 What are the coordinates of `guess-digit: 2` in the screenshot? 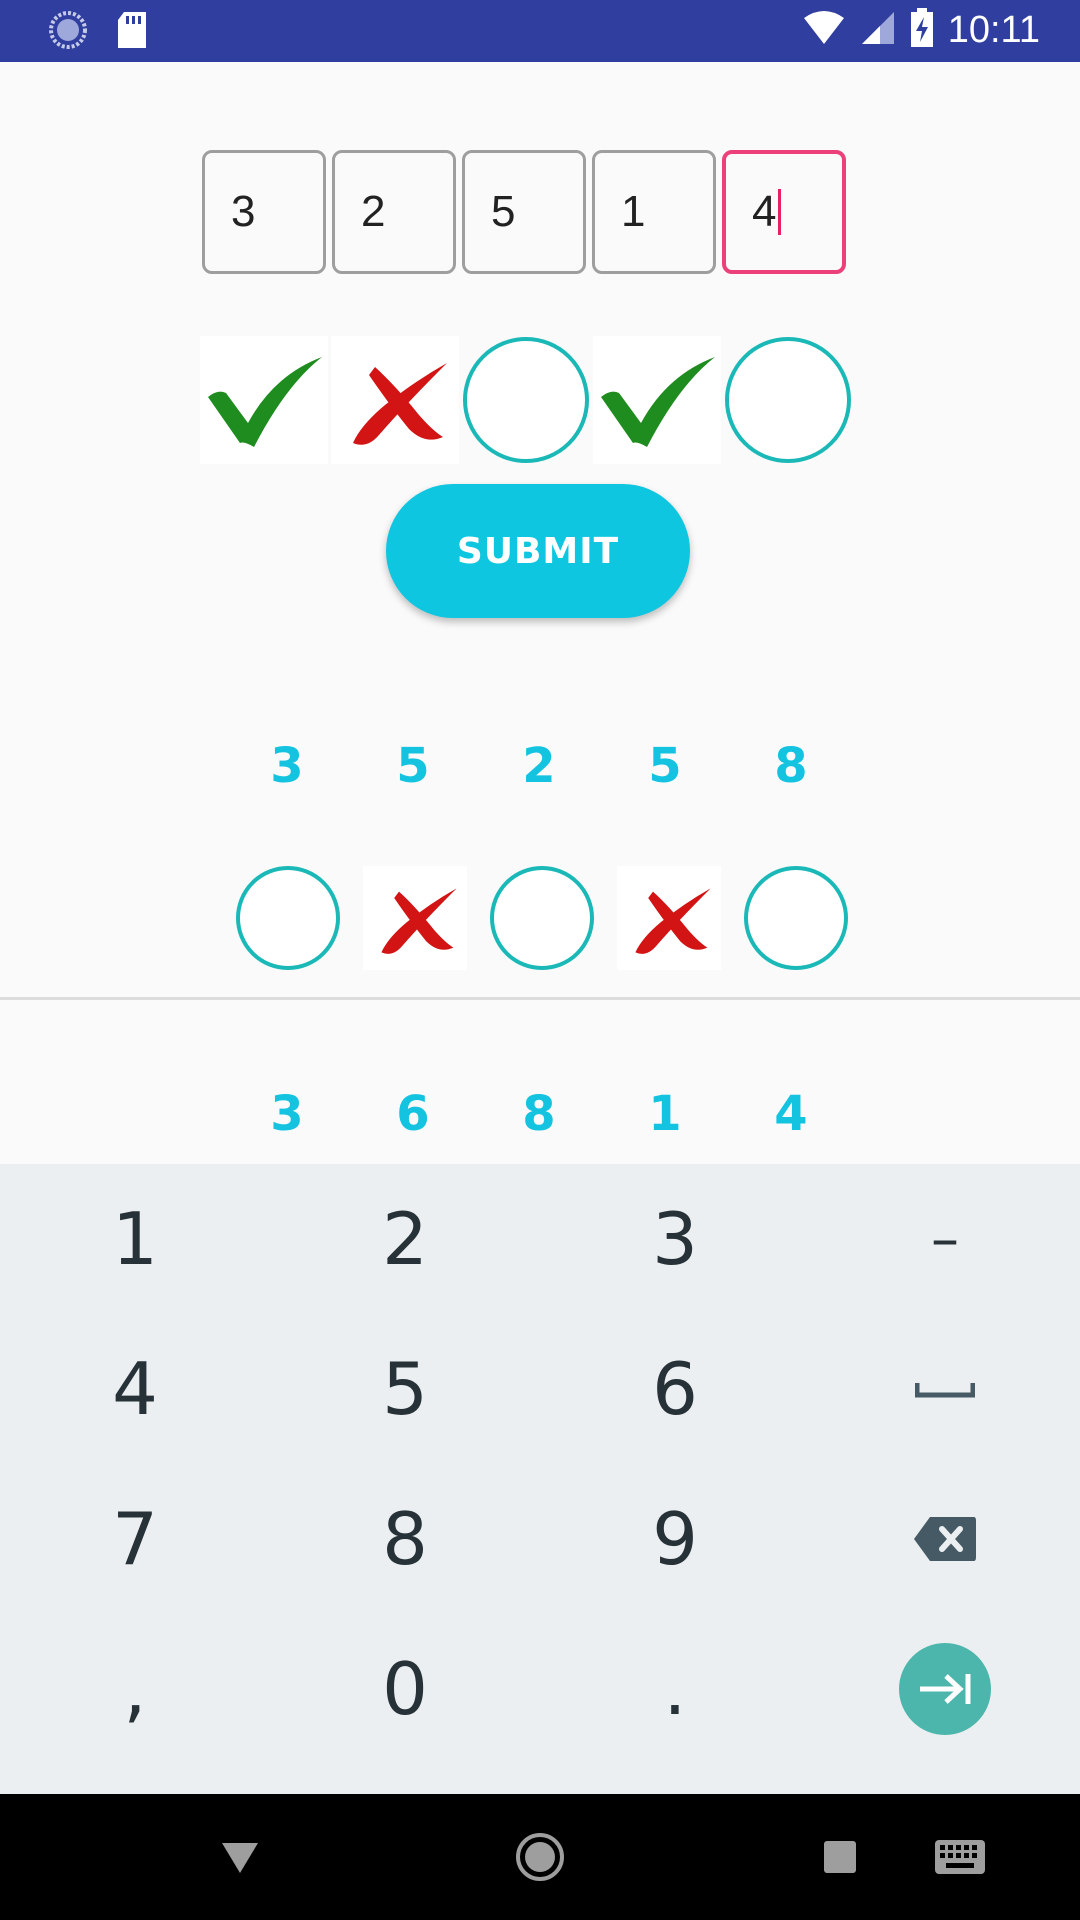 It's located at (539, 766).